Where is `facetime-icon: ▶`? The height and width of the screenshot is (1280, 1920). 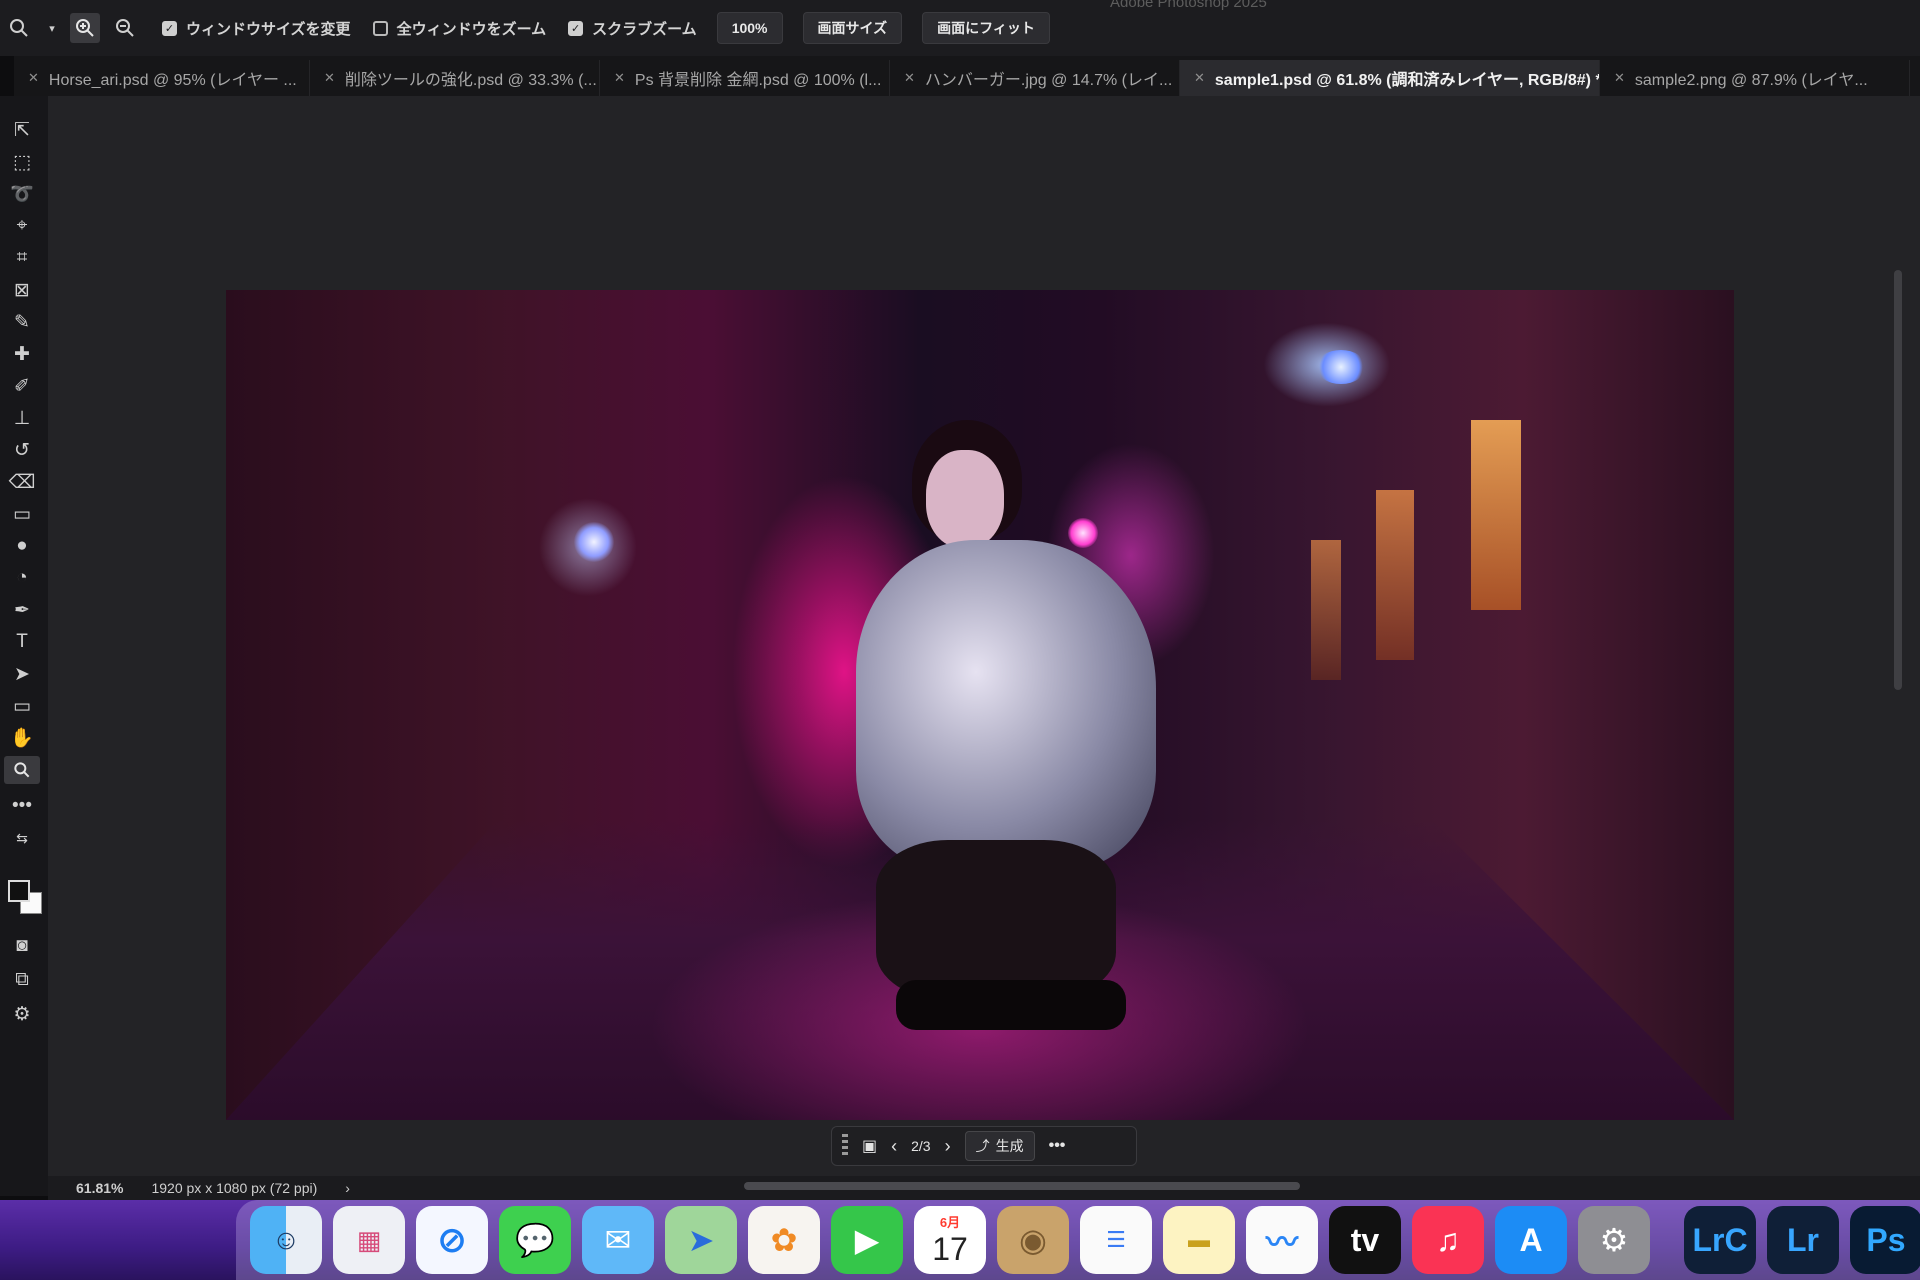 facetime-icon: ▶ is located at coordinates (867, 1240).